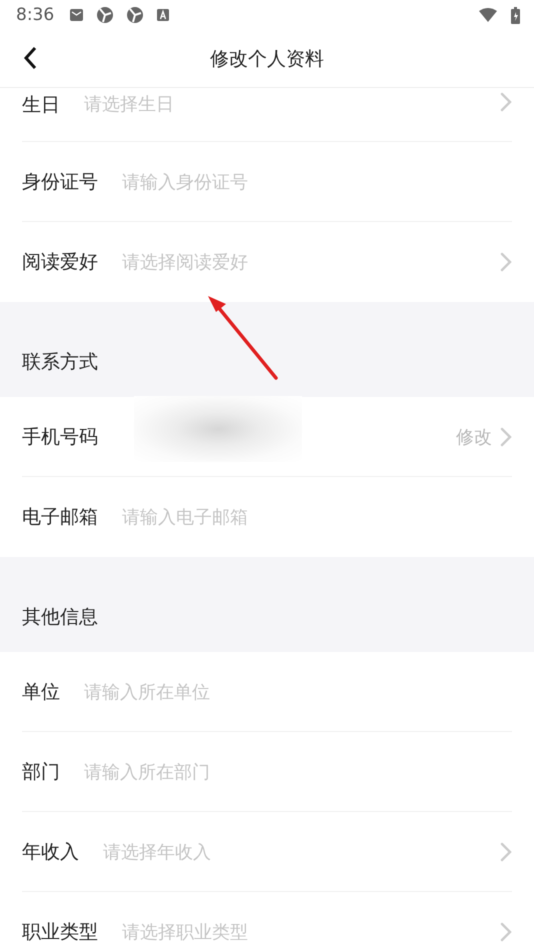 This screenshot has width=534, height=950. What do you see at coordinates (301, 852) in the screenshot?
I see `select-field: 请选择年收入` at bounding box center [301, 852].